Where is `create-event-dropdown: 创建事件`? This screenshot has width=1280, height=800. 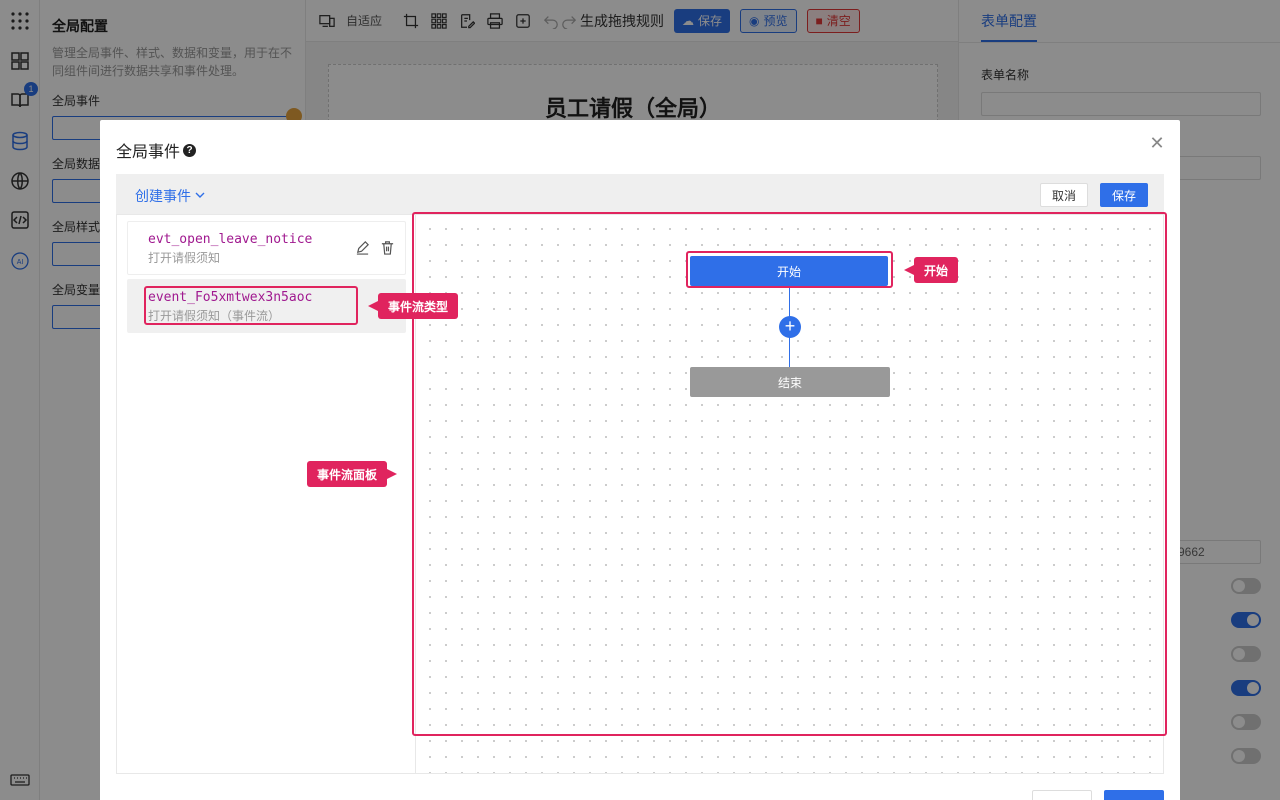
create-event-dropdown: 创建事件 is located at coordinates (170, 196).